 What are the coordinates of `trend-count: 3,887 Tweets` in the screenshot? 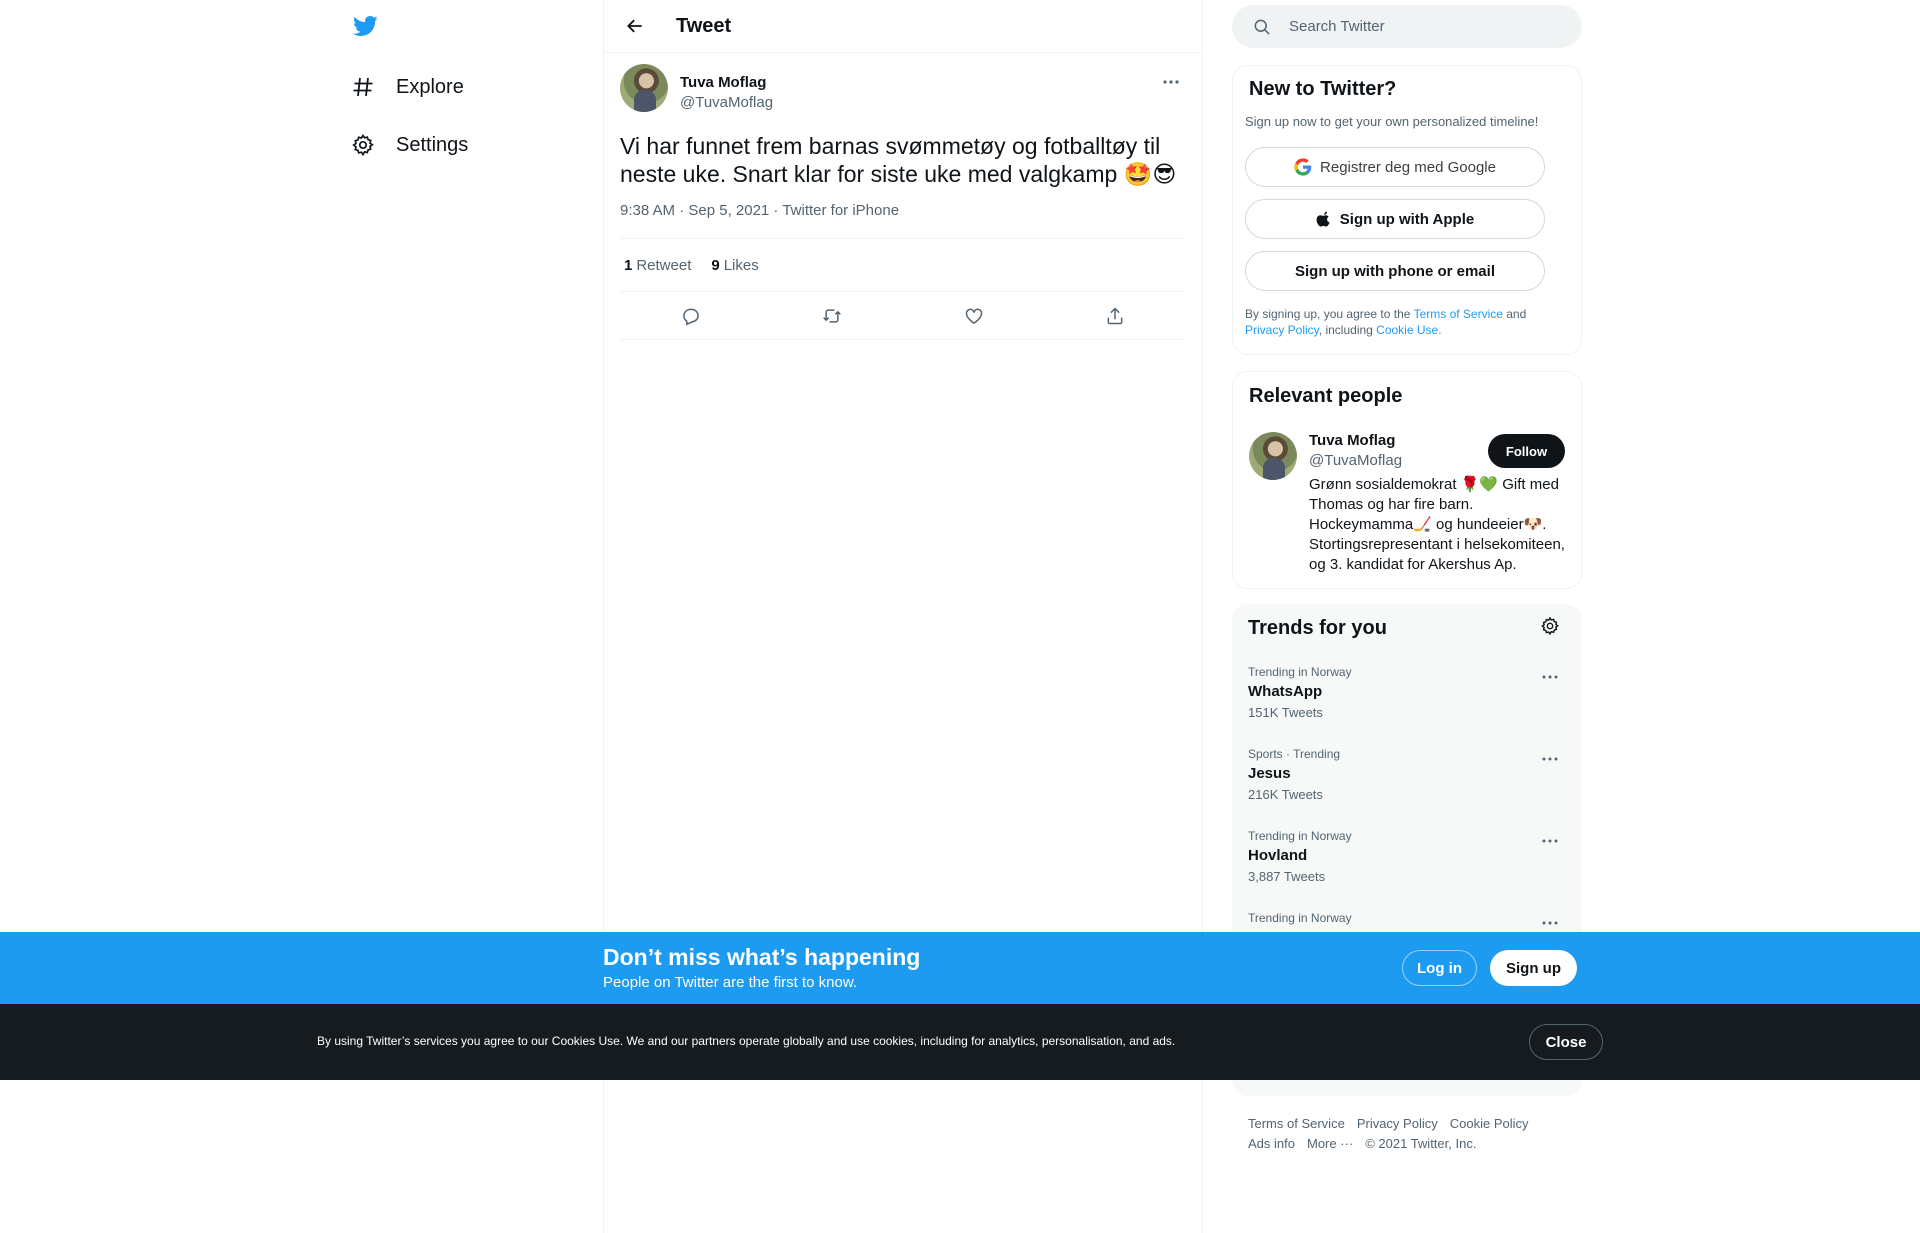 It's located at (1287, 876).